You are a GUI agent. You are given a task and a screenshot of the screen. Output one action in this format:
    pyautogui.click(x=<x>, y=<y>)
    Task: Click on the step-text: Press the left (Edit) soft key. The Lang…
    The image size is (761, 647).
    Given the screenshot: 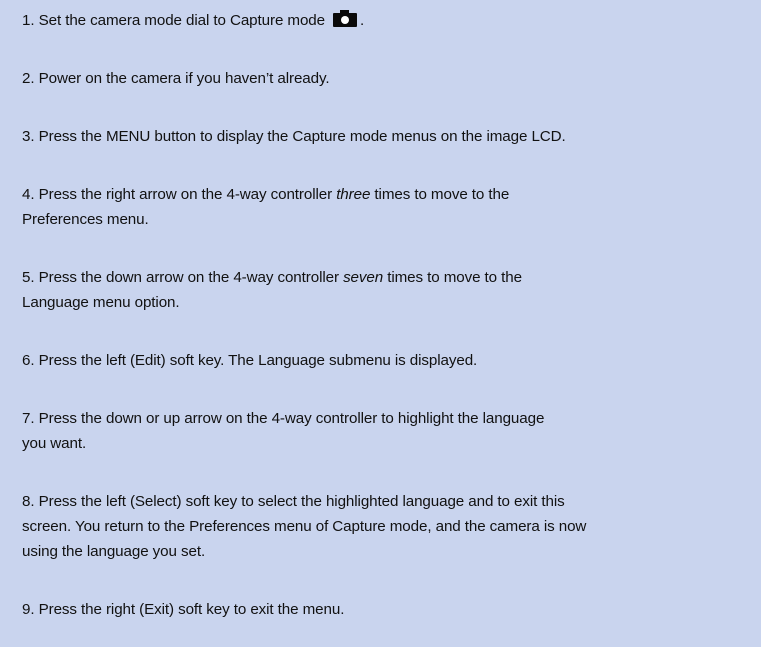 What is the action you would take?
    pyautogui.click(x=258, y=360)
    